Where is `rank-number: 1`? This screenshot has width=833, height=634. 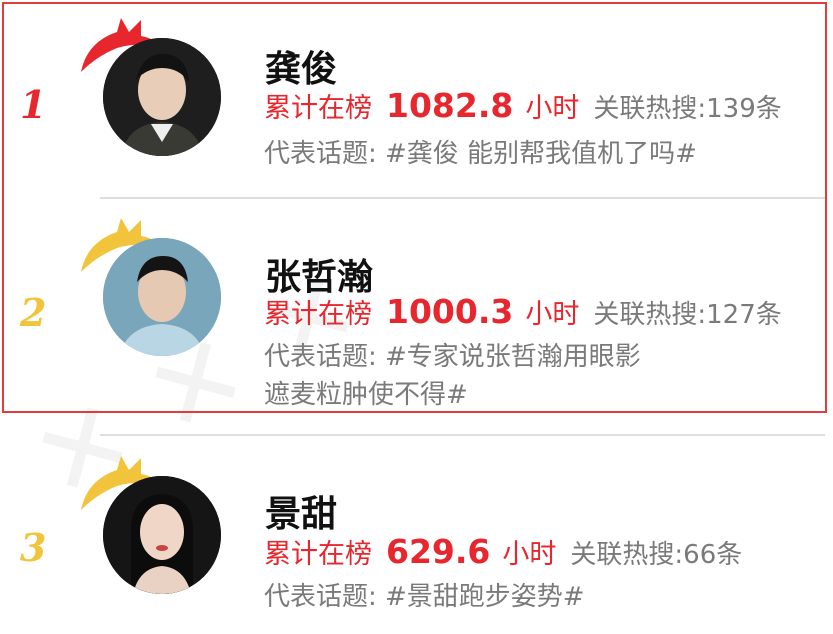 rank-number: 1 is located at coordinates (33, 104).